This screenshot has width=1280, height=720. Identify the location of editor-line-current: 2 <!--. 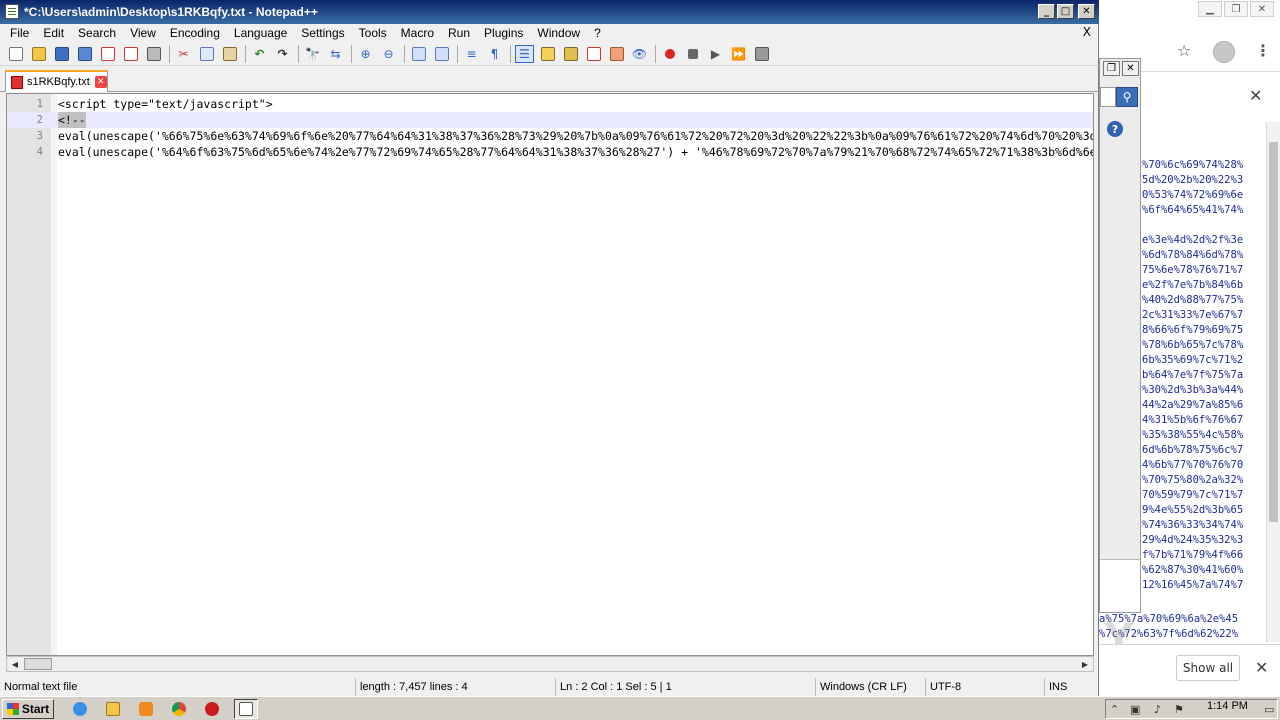
(550, 120).